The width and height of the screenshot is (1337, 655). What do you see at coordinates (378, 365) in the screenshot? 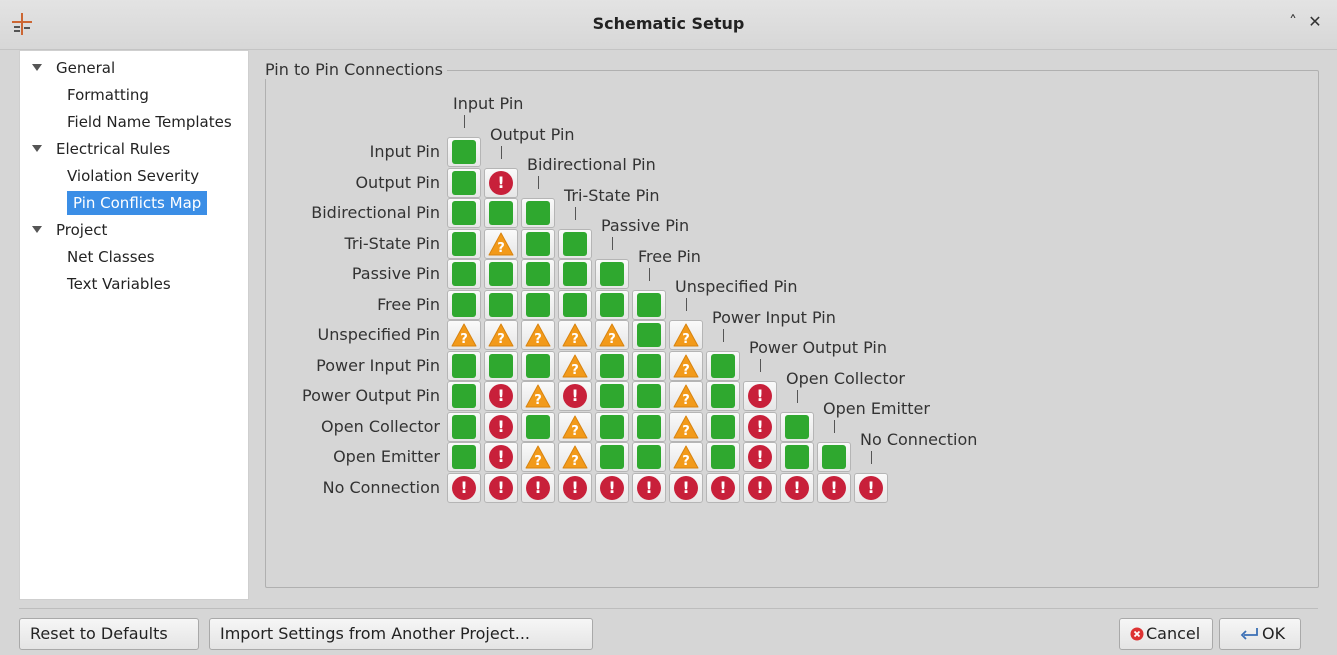
I see `row-label: Power Input Pin` at bounding box center [378, 365].